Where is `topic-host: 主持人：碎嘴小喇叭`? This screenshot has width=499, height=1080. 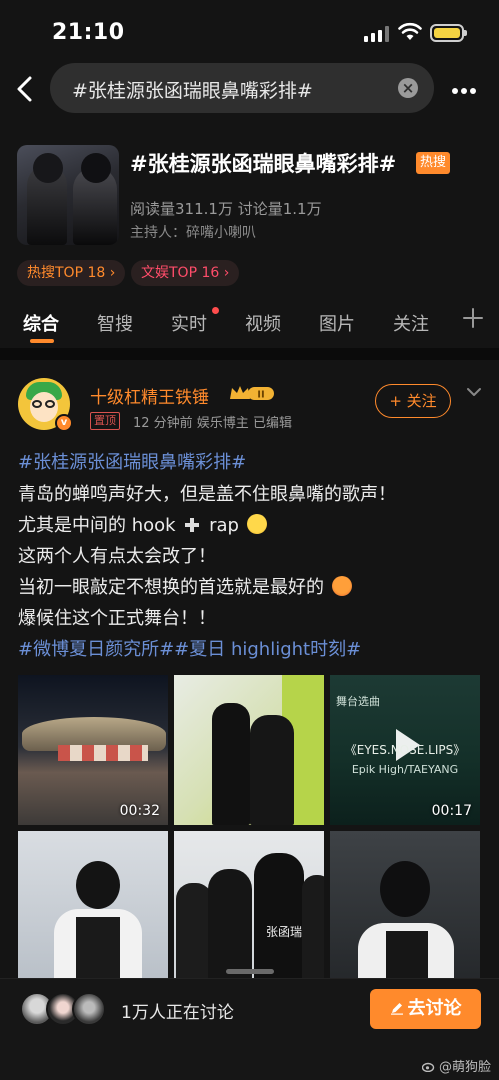
topic-host: 主持人：碎嘴小喇叭 is located at coordinates (193, 232).